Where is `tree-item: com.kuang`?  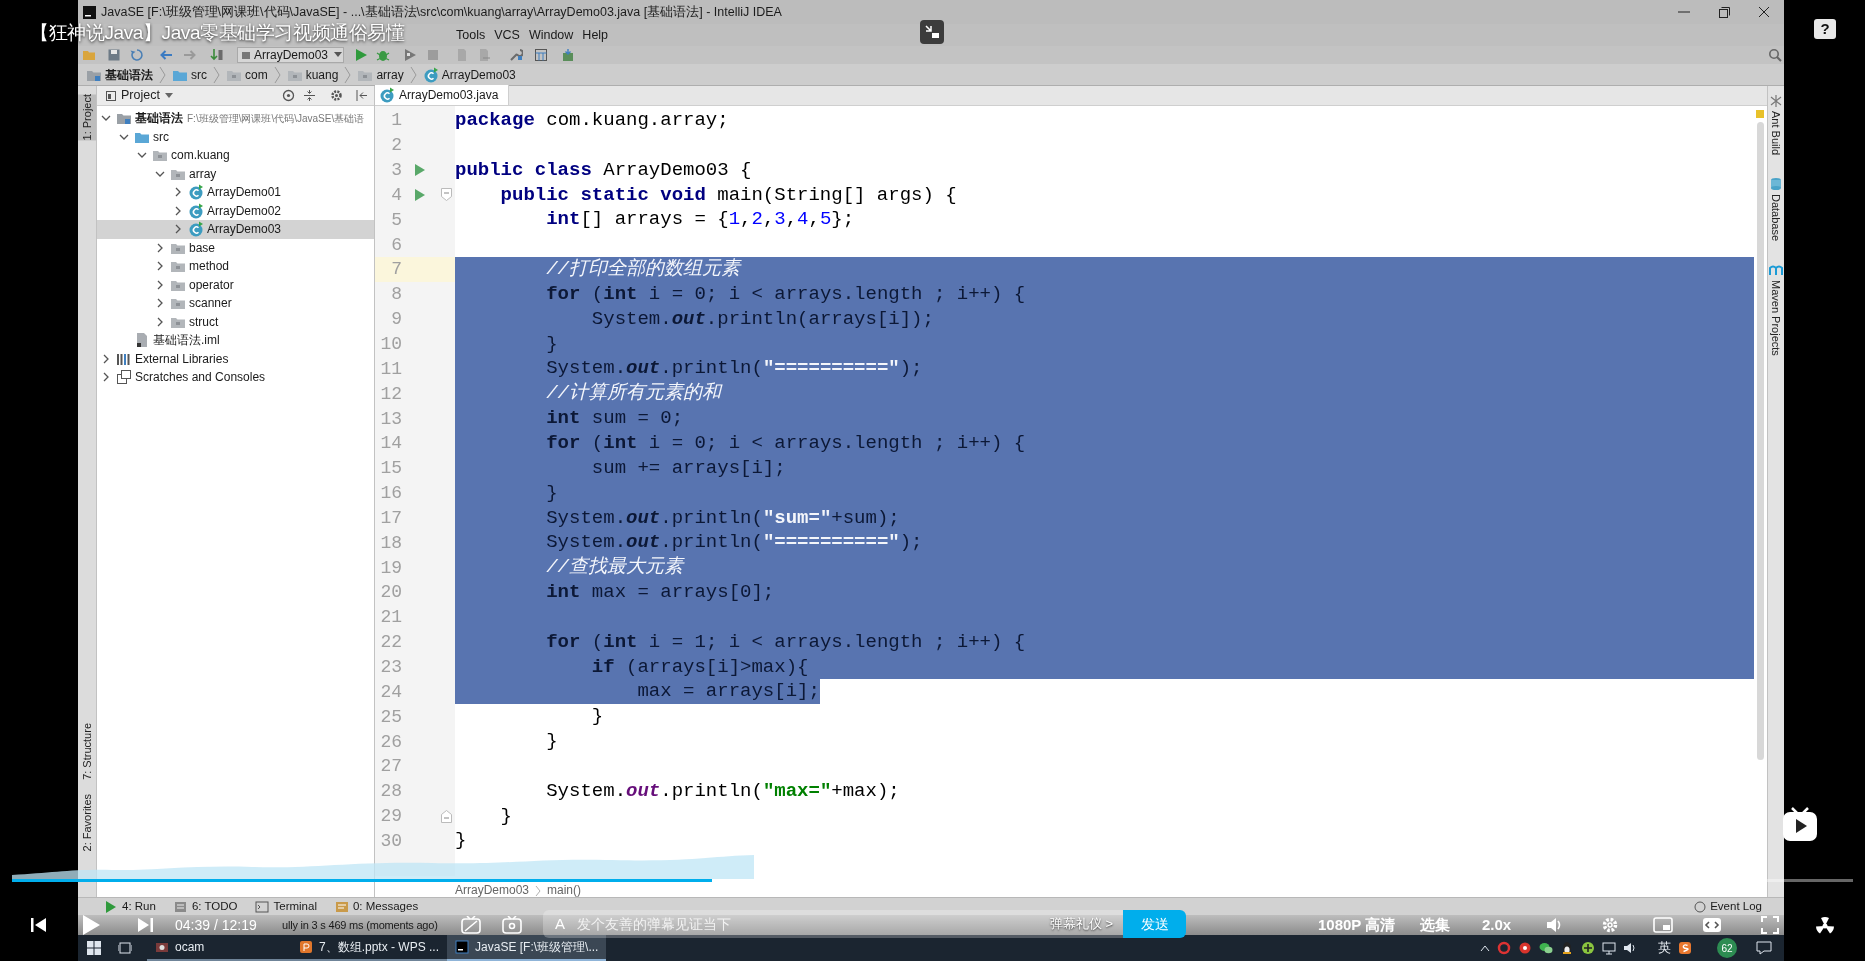
tree-item: com.kuang is located at coordinates (235, 155).